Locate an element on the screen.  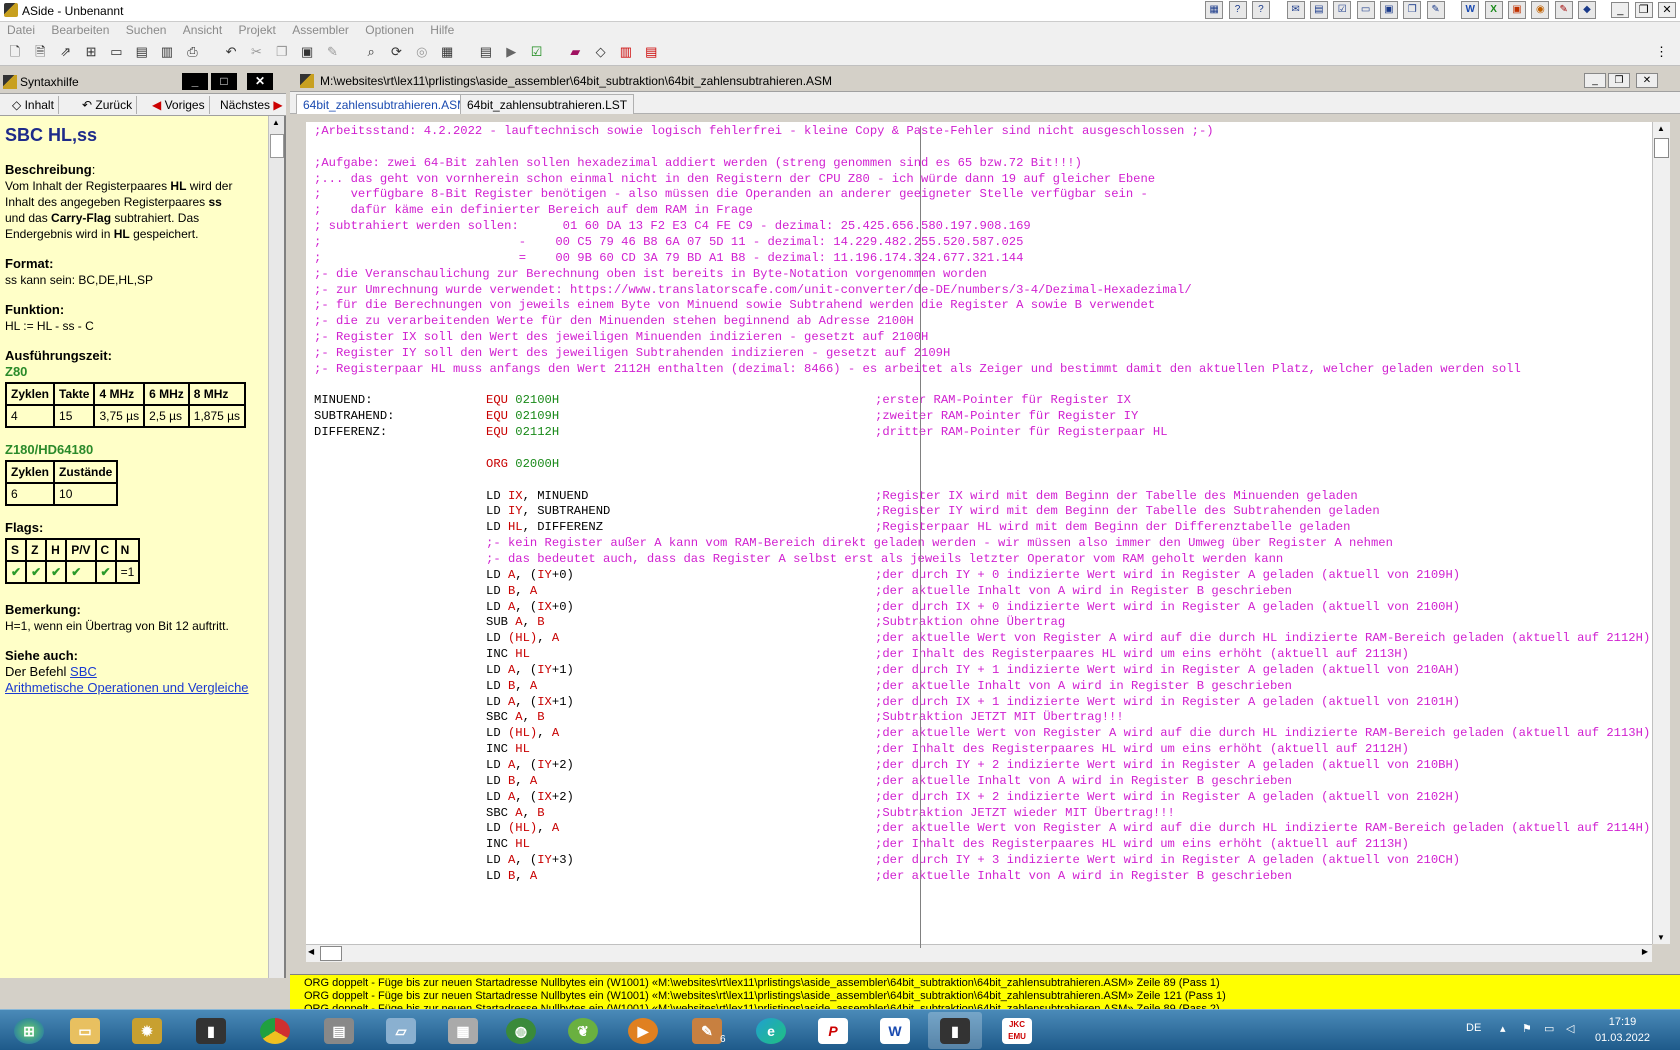
maximize-button: ❐ is located at coordinates (1643, 10).